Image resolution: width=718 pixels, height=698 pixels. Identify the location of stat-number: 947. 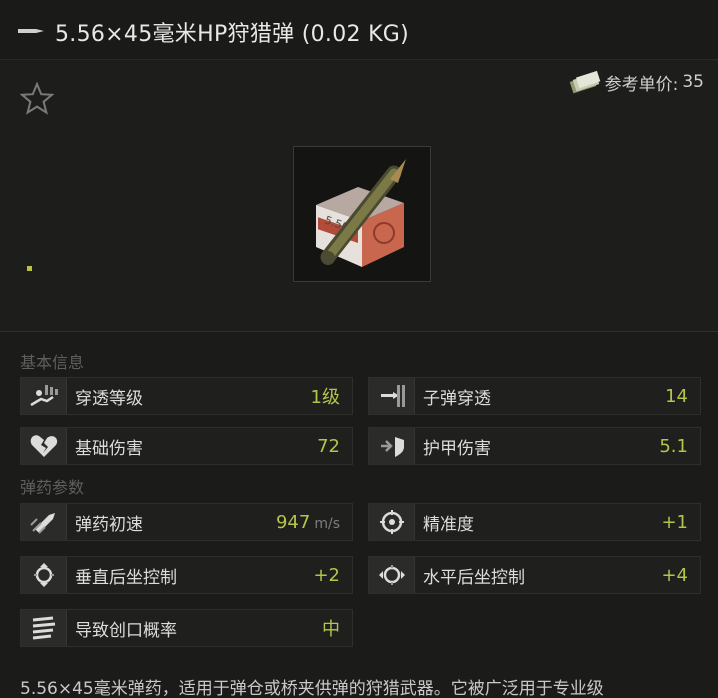
(293, 522).